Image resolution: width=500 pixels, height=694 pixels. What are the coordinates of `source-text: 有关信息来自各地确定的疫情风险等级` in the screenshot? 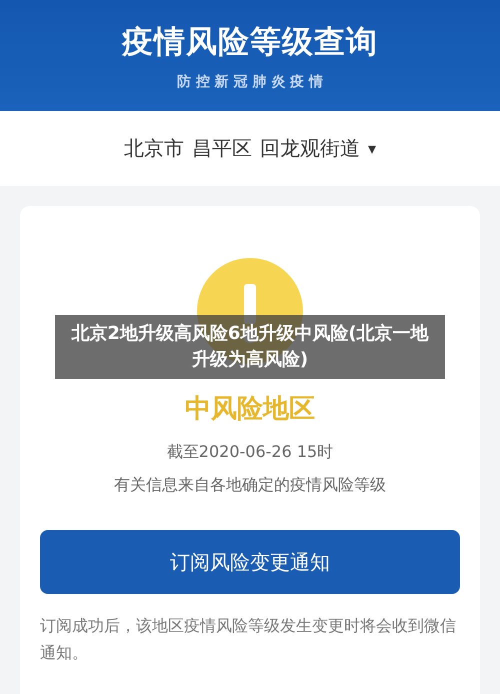 It's located at (250, 485).